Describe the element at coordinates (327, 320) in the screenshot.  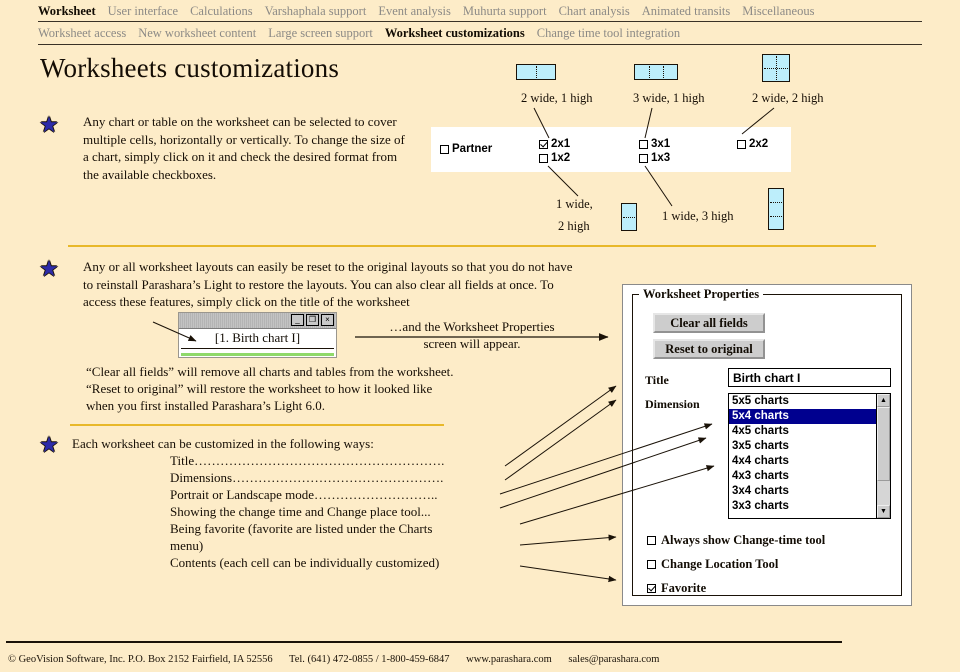
I see `close-icon: ×` at that location.